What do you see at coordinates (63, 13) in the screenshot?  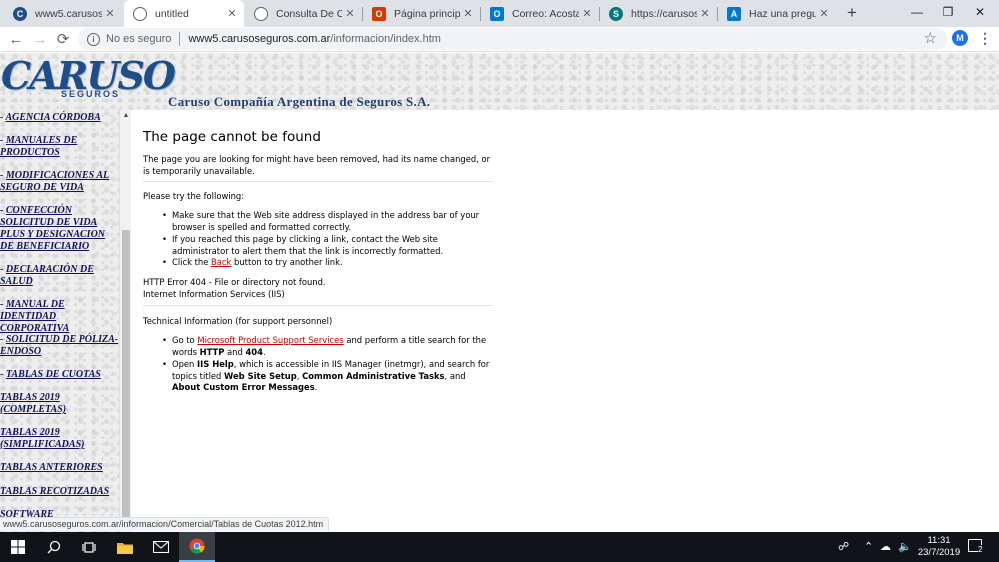 I see `tab-caruso: C www5.carusosegu ✕` at bounding box center [63, 13].